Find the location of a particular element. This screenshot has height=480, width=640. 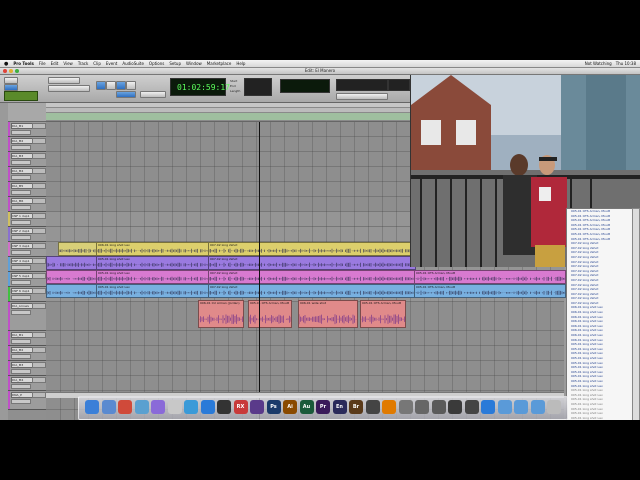

menu-window: Window is located at coordinates (194, 63).